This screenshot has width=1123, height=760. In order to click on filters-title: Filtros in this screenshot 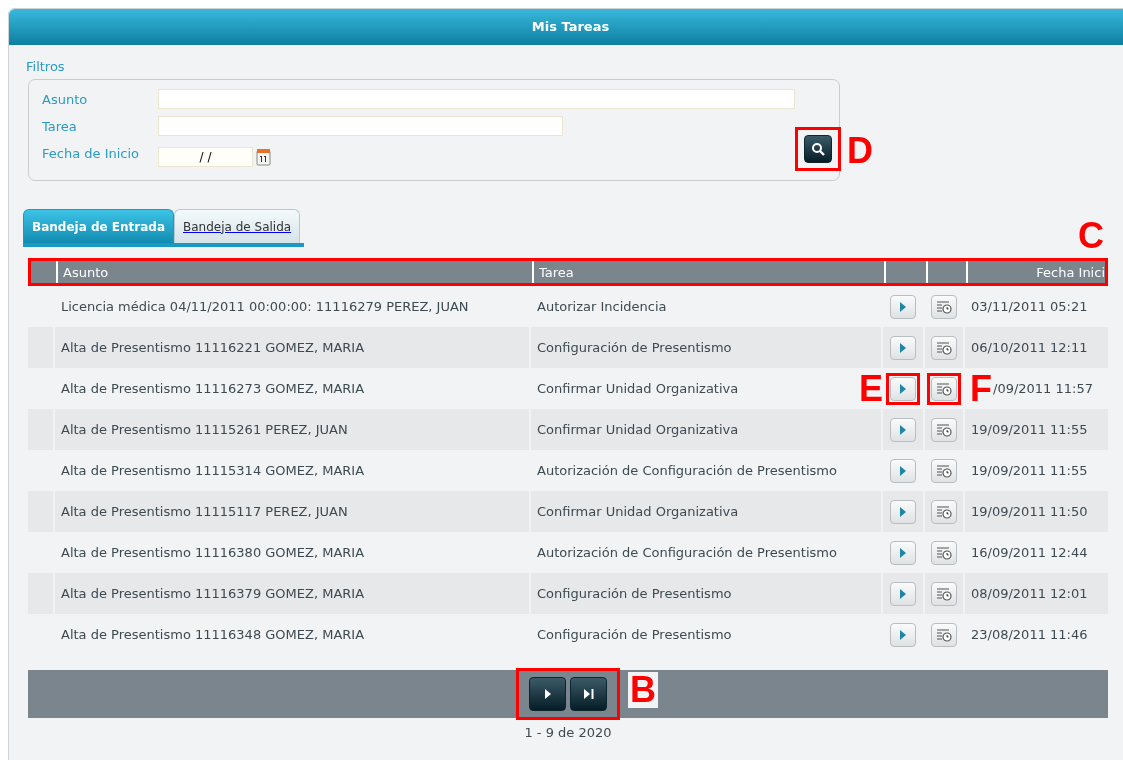, I will do `click(46, 66)`.